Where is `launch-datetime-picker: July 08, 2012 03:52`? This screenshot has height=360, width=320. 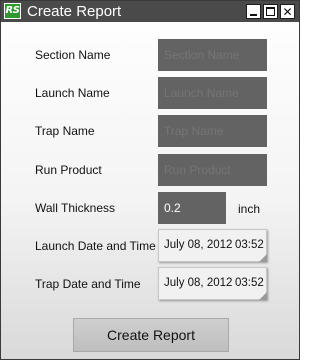 launch-datetime-picker: July 08, 2012 03:52 is located at coordinates (212, 245).